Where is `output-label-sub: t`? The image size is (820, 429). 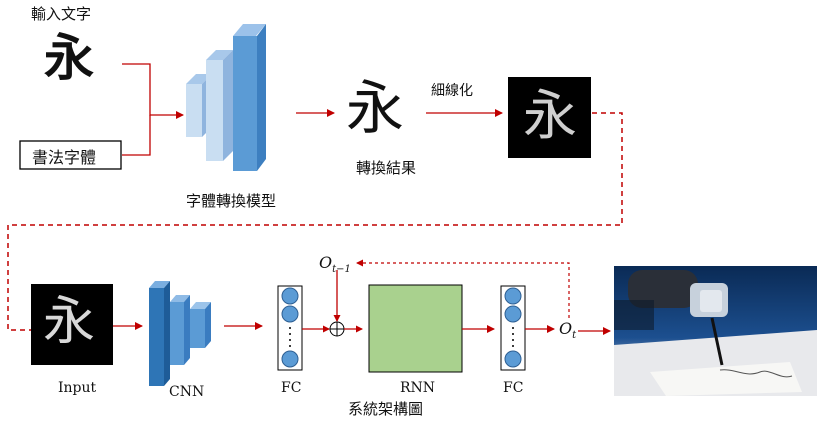 output-label-sub: t is located at coordinates (574, 336).